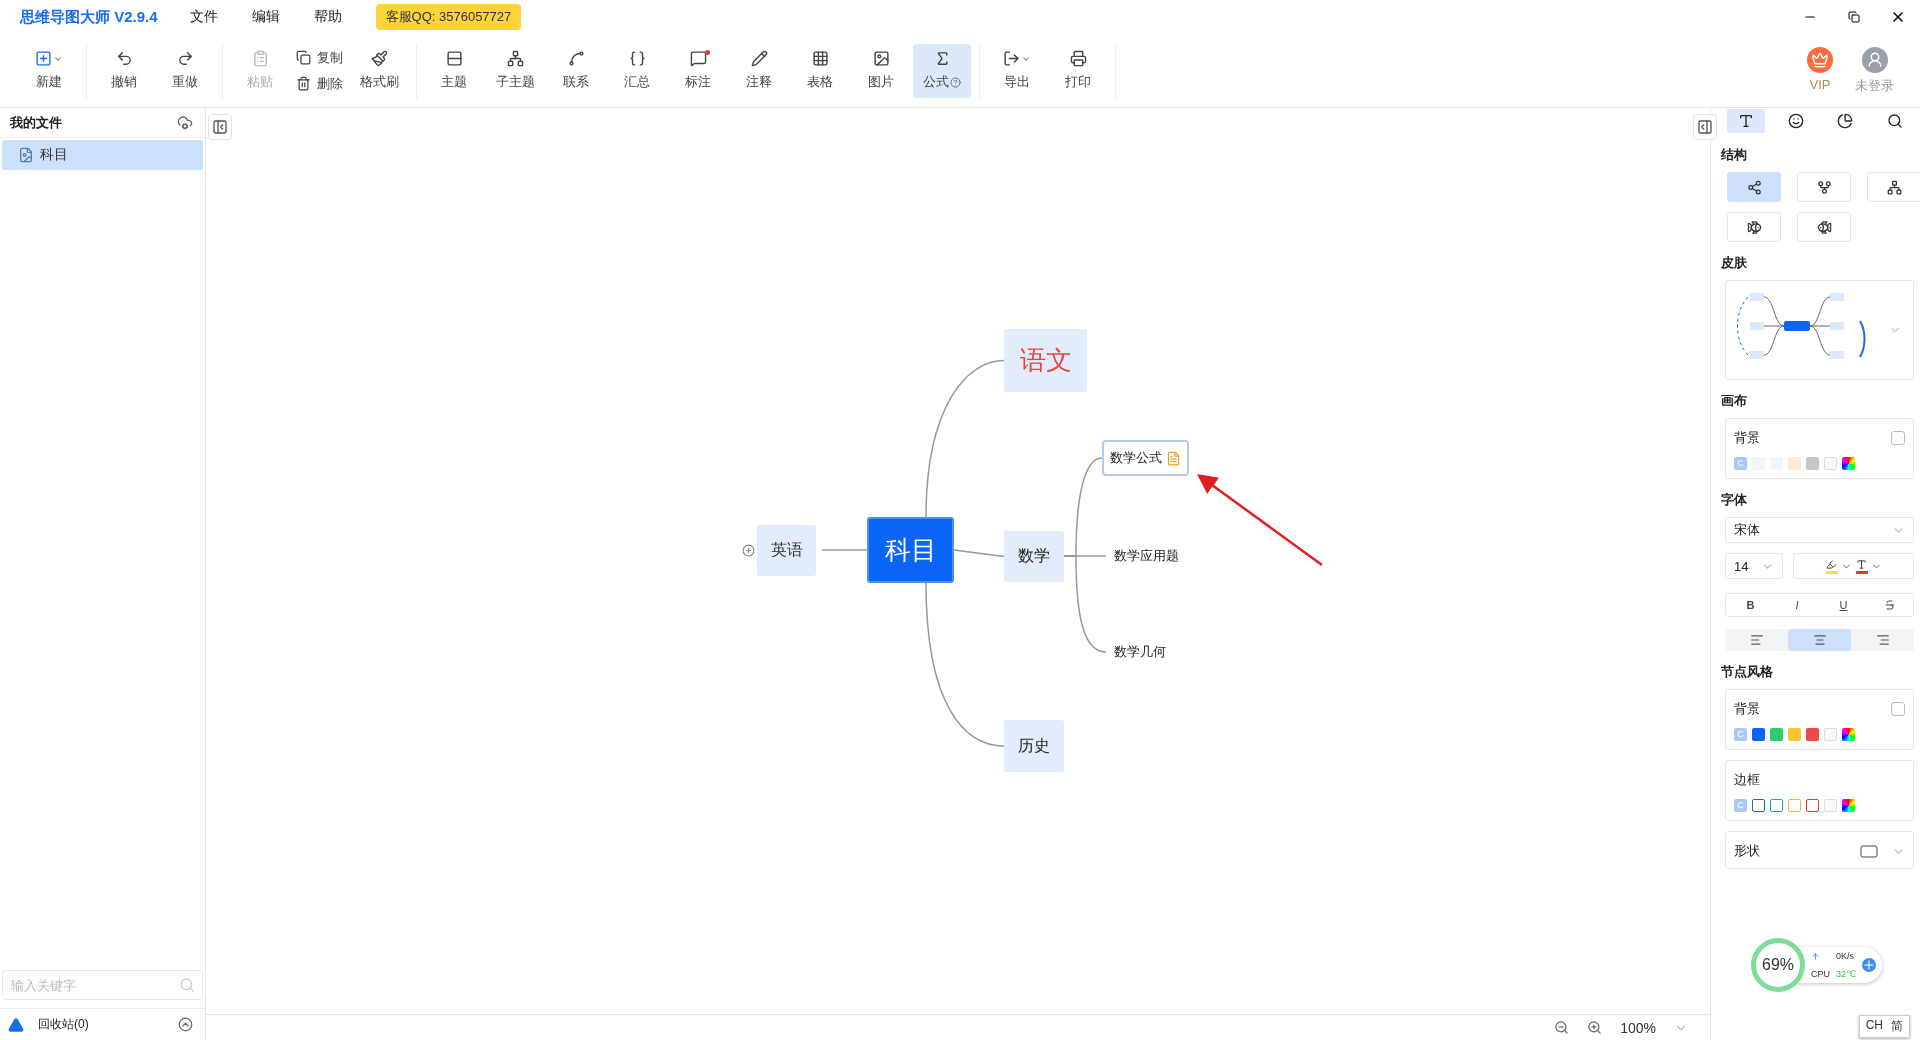 The height and width of the screenshot is (1040, 1920). I want to click on text-style-icon, so click(1745, 121).